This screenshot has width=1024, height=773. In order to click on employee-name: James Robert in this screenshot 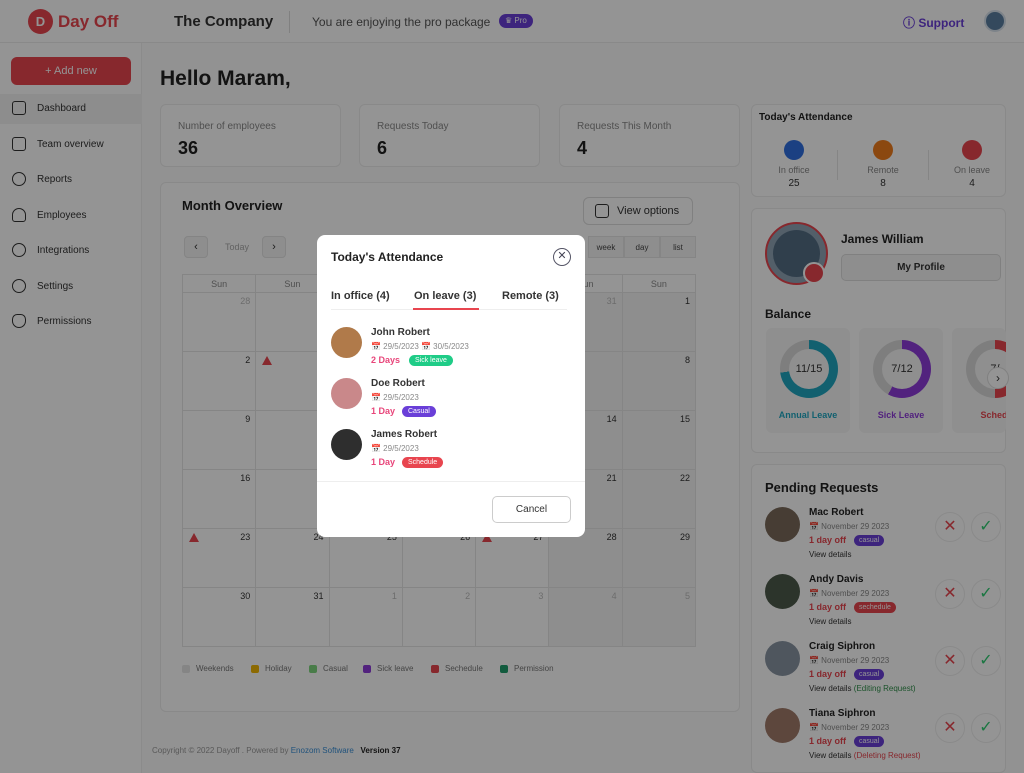, I will do `click(404, 434)`.